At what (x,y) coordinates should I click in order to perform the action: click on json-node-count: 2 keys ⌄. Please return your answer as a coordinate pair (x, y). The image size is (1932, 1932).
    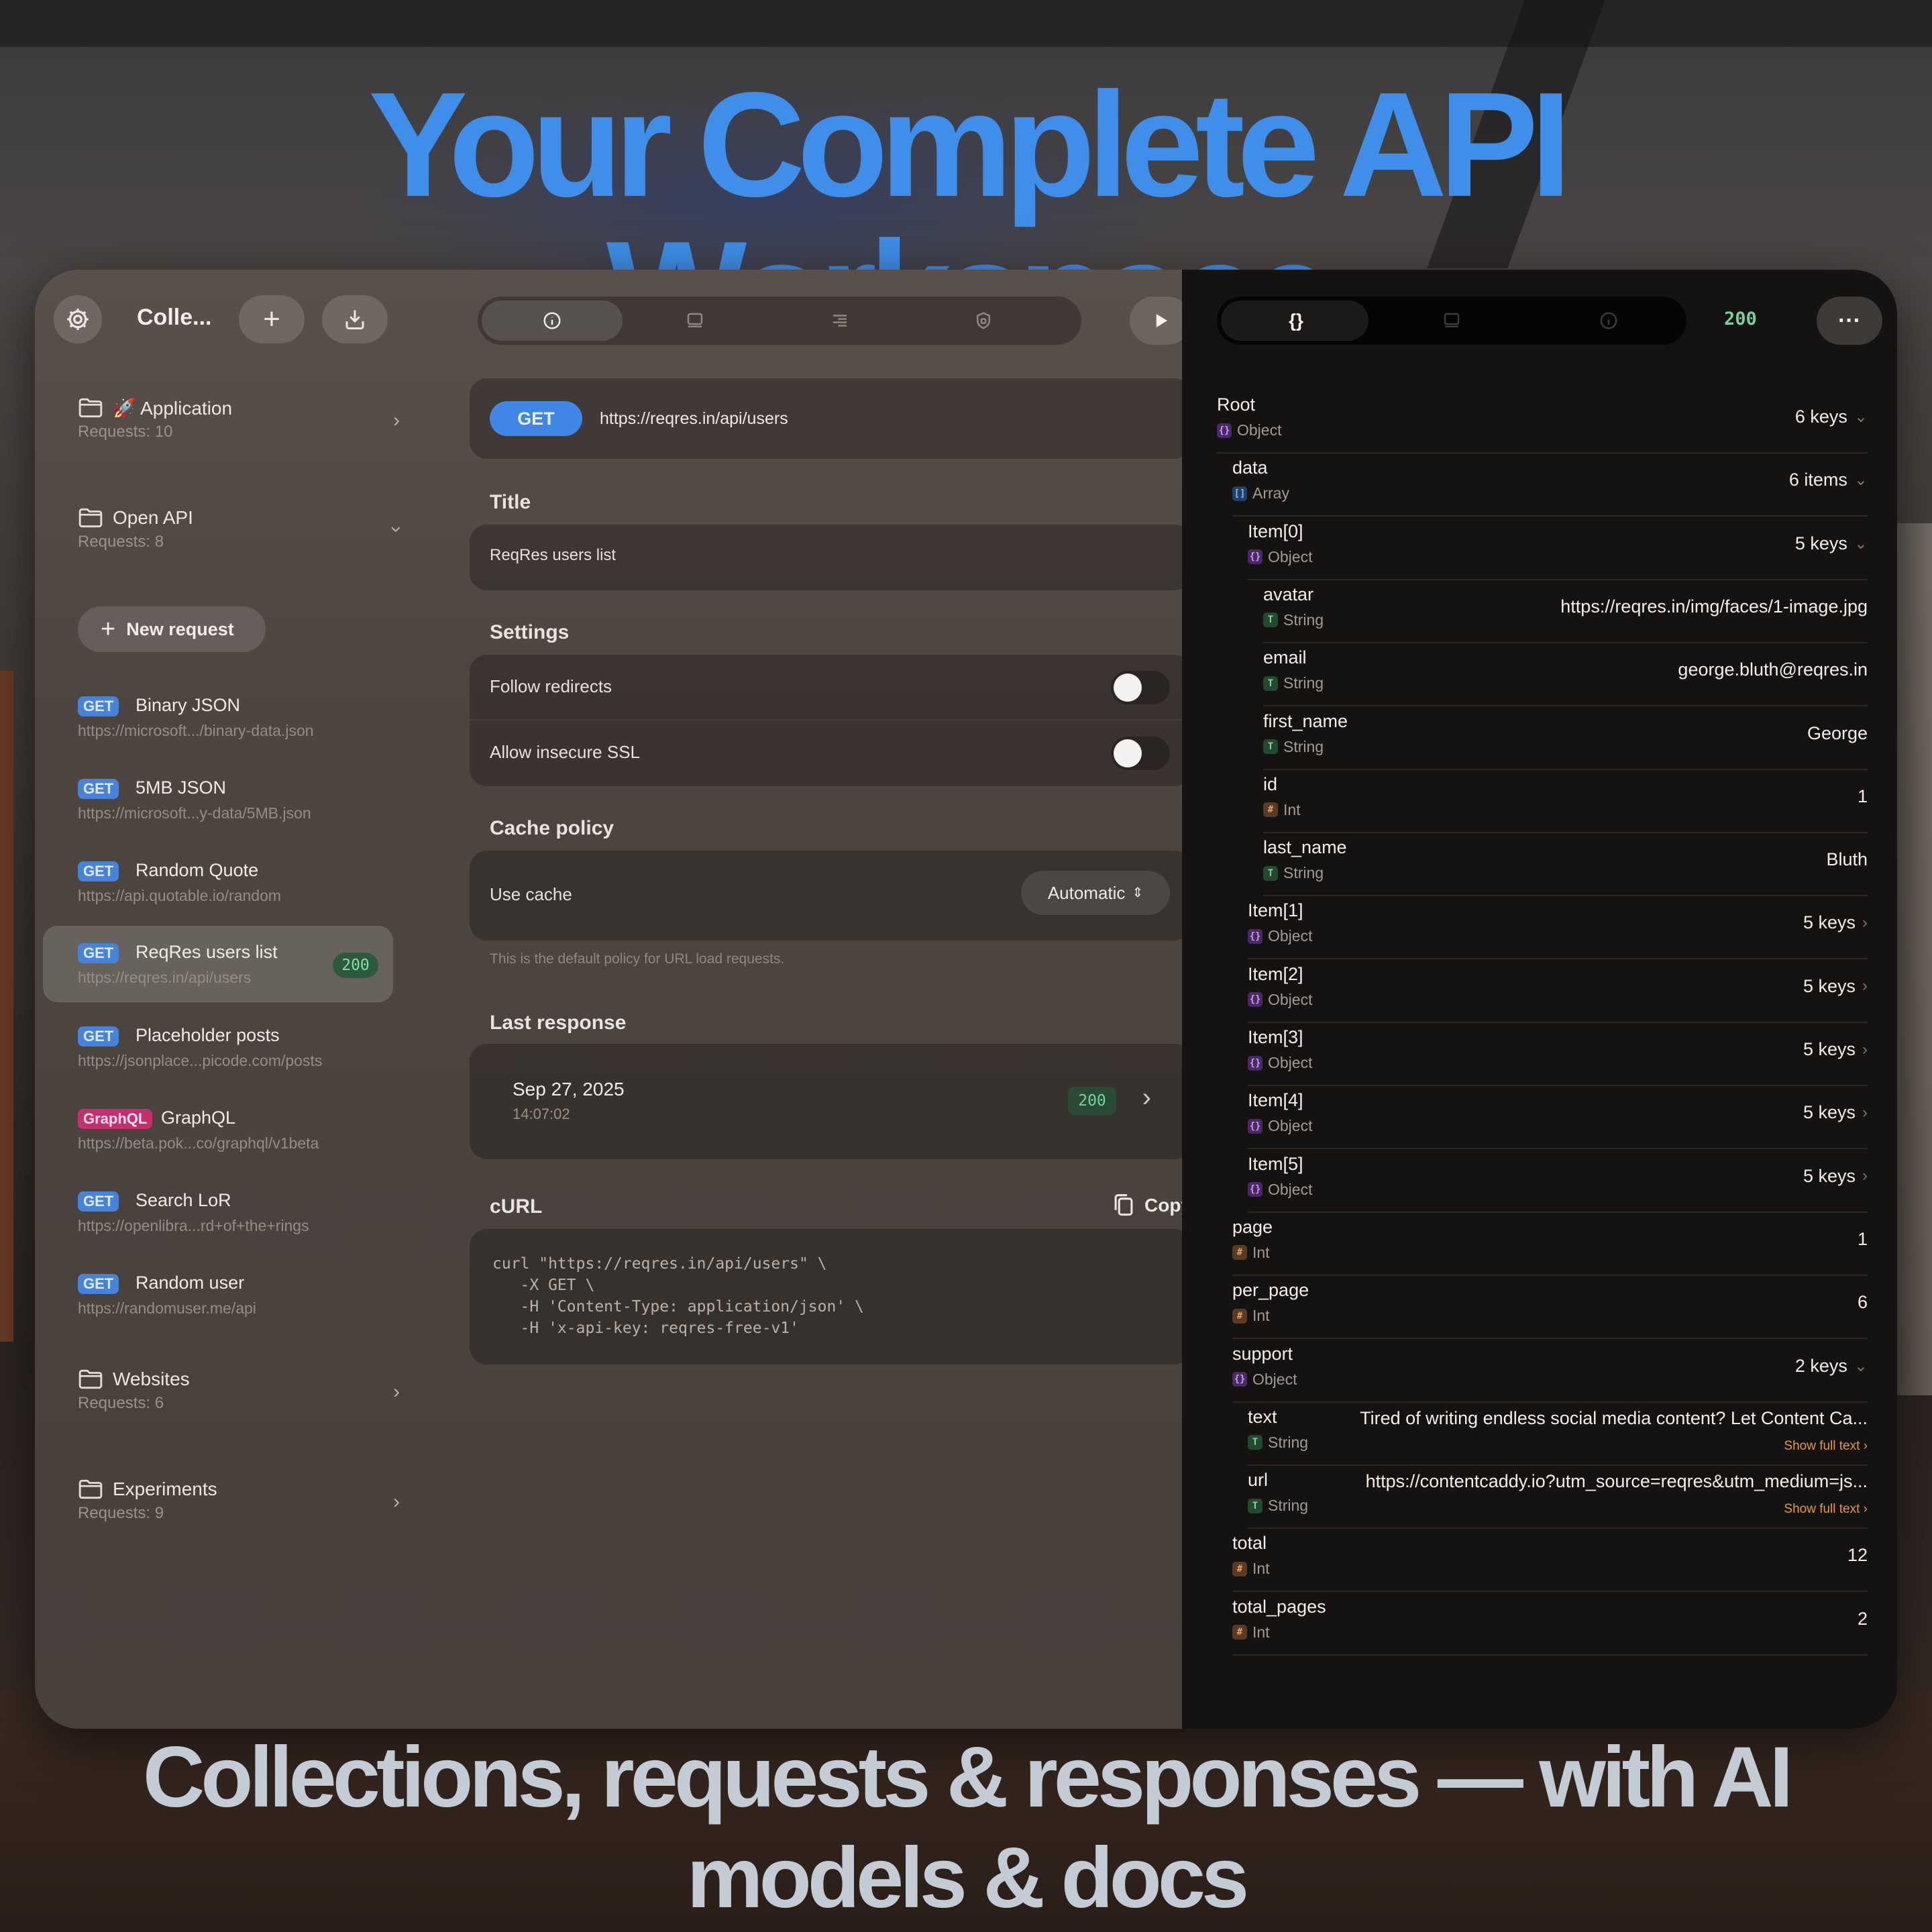
    Looking at the image, I should click on (1831, 1366).